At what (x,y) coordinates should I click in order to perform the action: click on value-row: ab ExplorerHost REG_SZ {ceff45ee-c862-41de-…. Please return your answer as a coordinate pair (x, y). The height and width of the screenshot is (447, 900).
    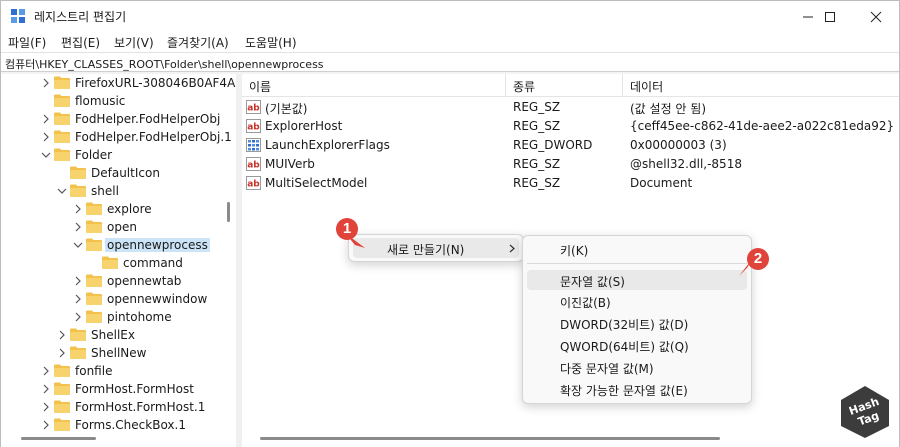
    Looking at the image, I should click on (570, 126).